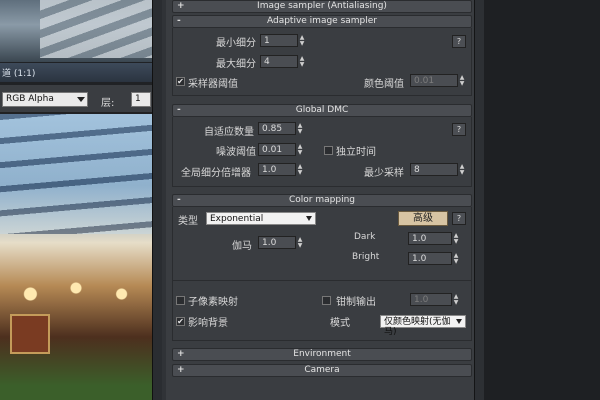 The height and width of the screenshot is (400, 600). Describe the element at coordinates (322, 280) in the screenshot. I see `divider` at that location.